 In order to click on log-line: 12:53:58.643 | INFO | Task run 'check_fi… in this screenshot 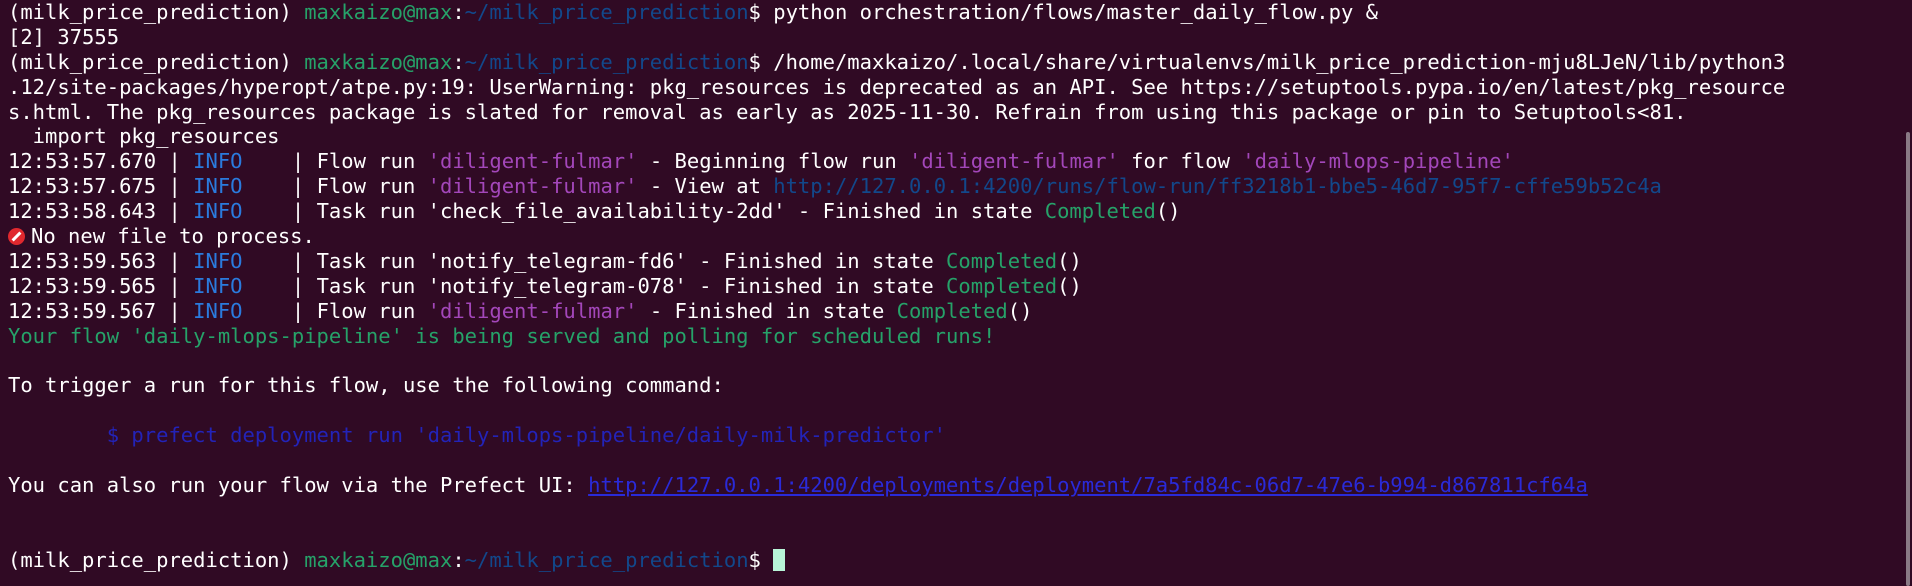, I will do `click(594, 211)`.